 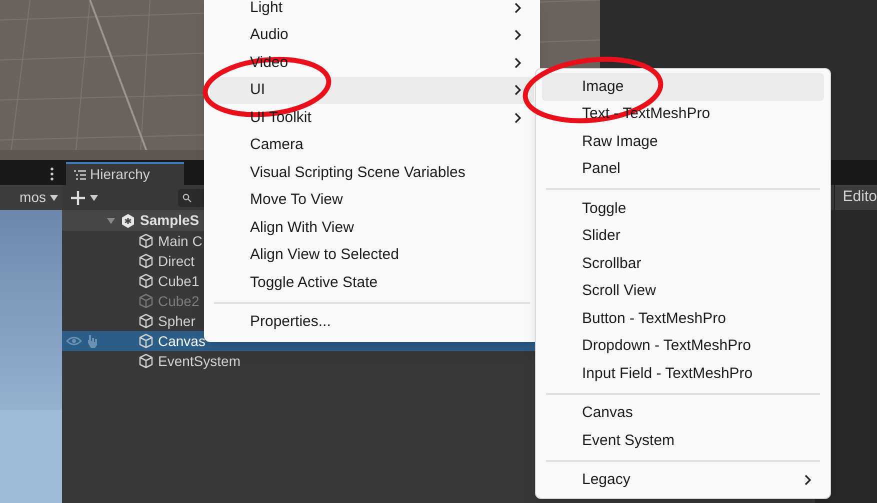 What do you see at coordinates (179, 281) in the screenshot?
I see `item-label: Cube1` at bounding box center [179, 281].